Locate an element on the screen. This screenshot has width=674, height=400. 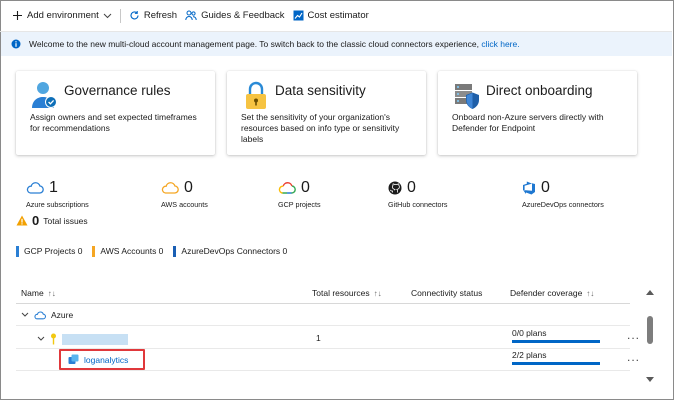
column-total-resources-label: Total resources is located at coordinates (341, 293).